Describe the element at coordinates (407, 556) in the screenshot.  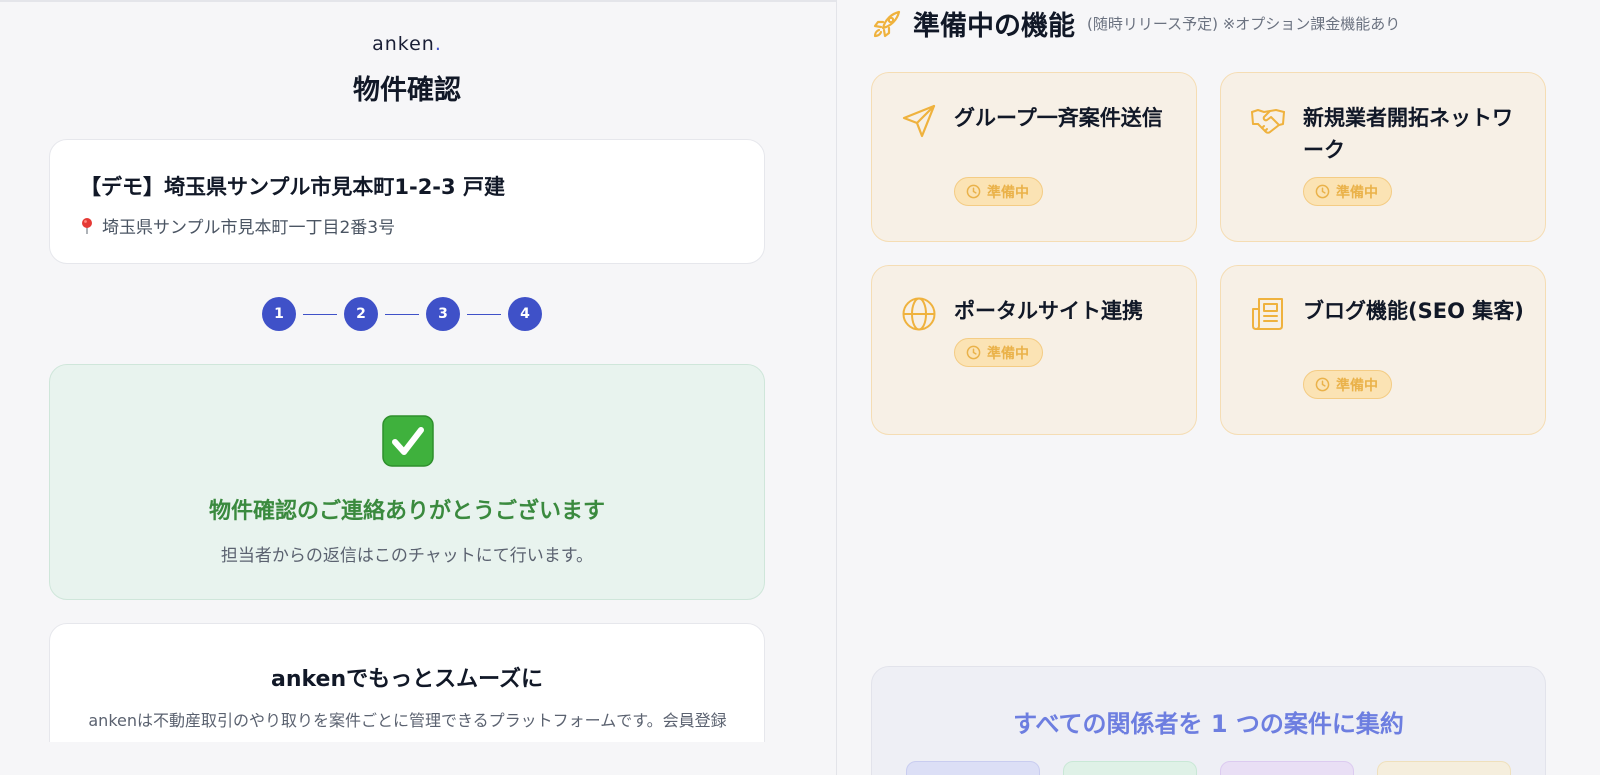
I see `success-subtitle: 担当者からの返信はこのチャットにて行います。` at that location.